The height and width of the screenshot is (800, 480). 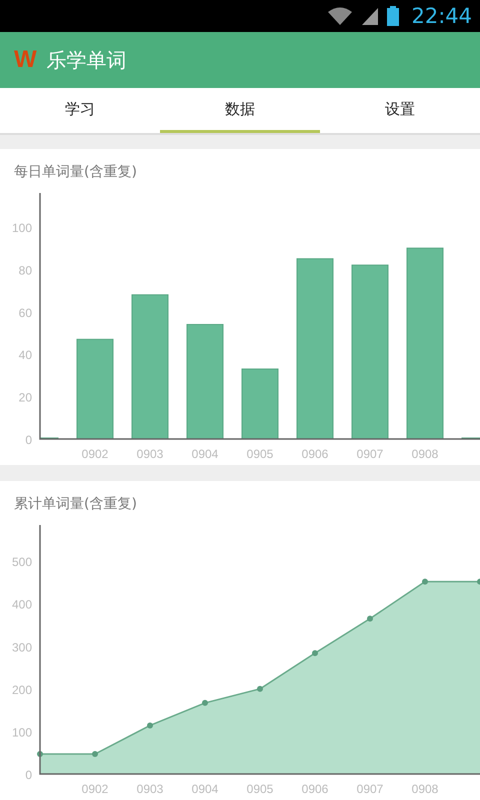 I want to click on axis-tick-label: 300, so click(x=22, y=647).